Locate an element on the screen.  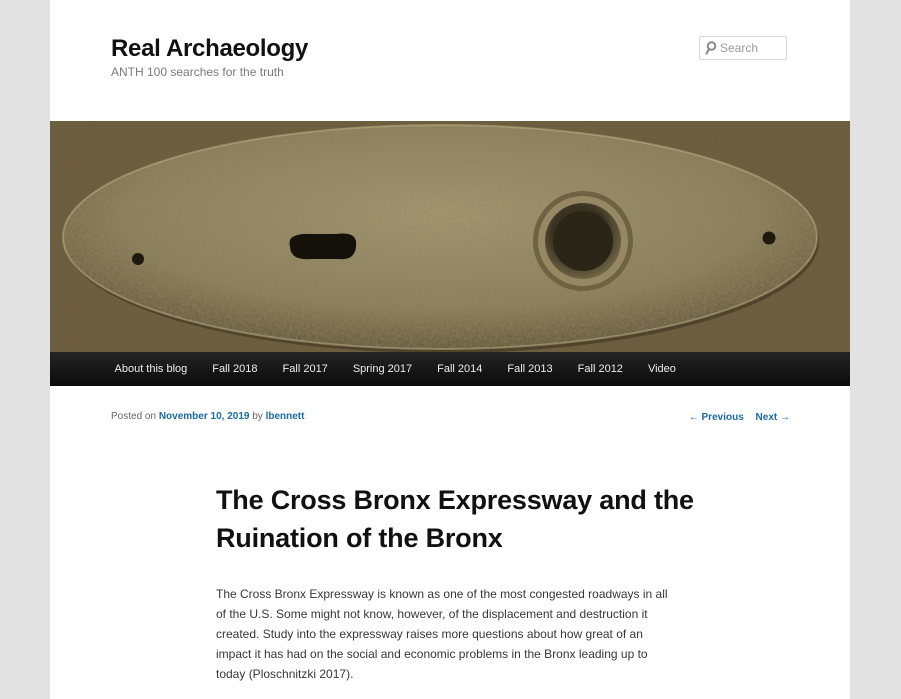
post-date-link: November 10, 2019 is located at coordinates (204, 416).